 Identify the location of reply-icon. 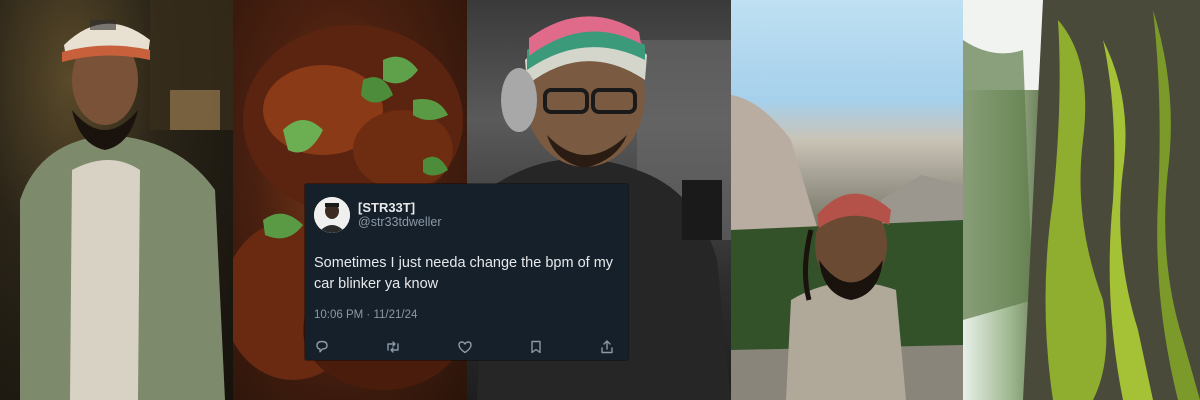
(322, 346).